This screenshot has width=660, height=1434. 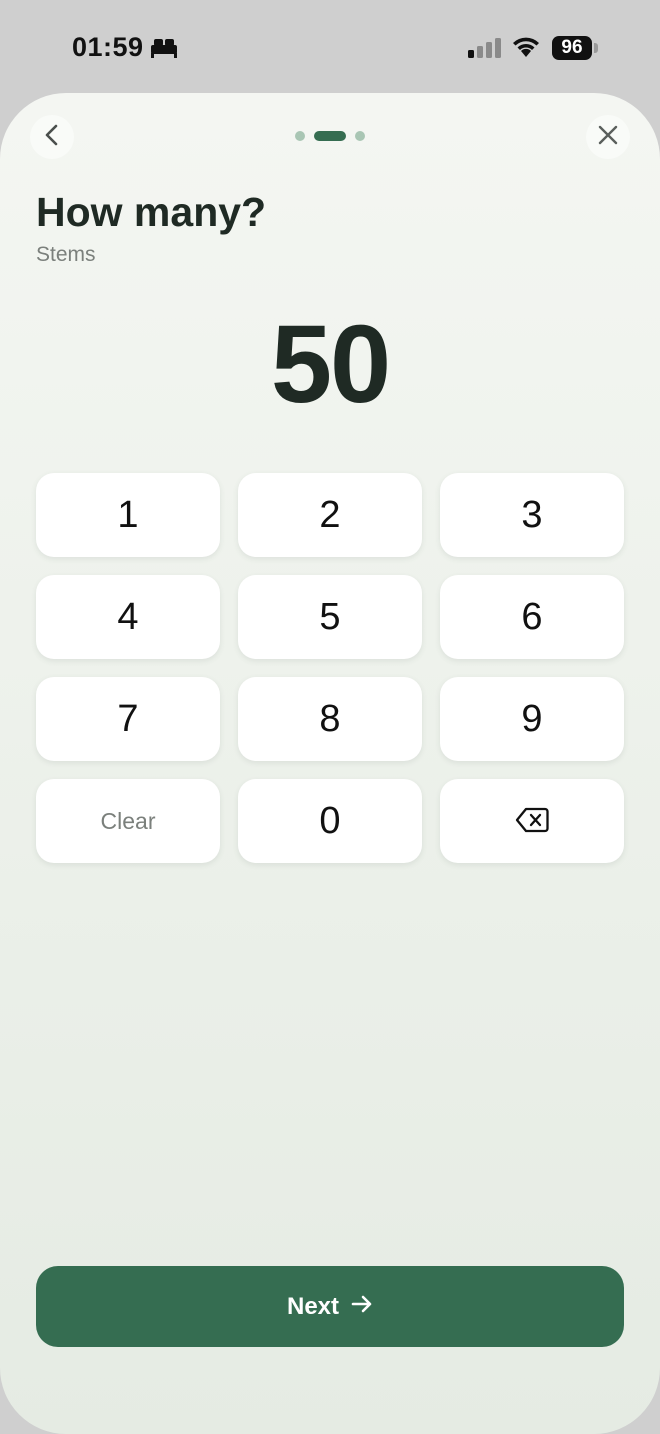 What do you see at coordinates (128, 719) in the screenshot?
I see `key-7: 7` at bounding box center [128, 719].